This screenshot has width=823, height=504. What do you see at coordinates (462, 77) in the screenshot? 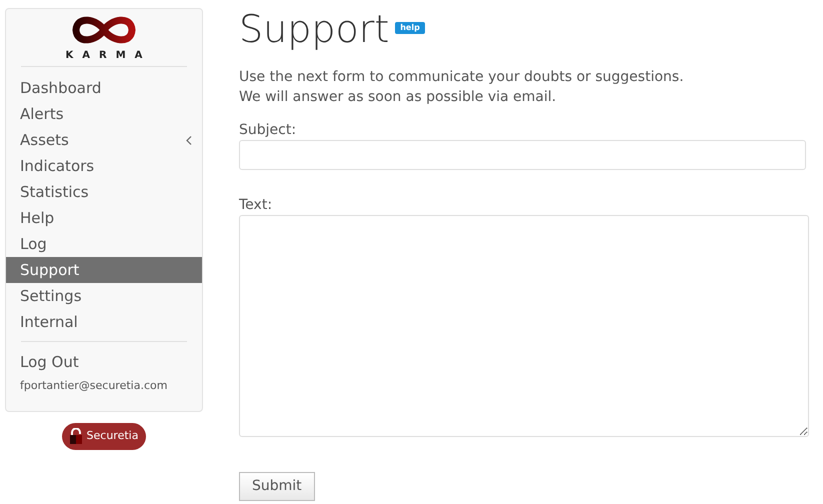
I see `intro-text: Use the next form to communicate your doubts or suggestions.` at bounding box center [462, 77].